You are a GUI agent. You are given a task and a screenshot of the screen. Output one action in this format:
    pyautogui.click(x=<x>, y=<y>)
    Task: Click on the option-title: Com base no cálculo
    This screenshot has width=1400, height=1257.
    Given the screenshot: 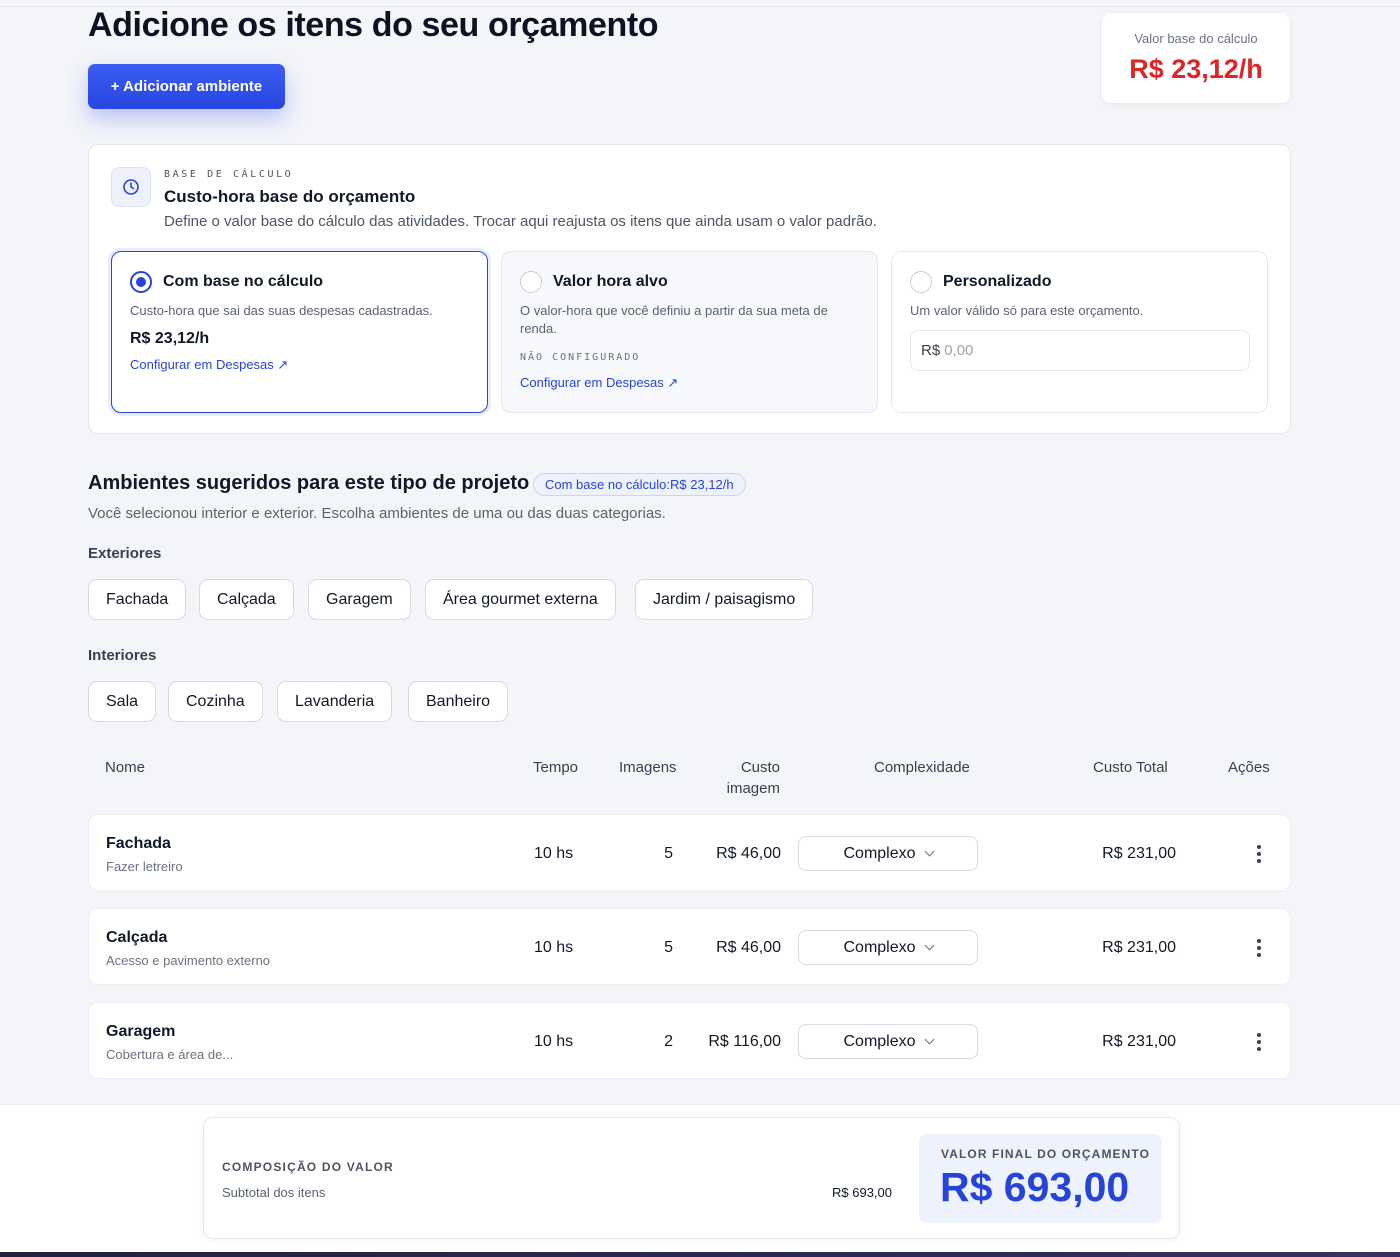 What is the action you would take?
    pyautogui.click(x=243, y=281)
    